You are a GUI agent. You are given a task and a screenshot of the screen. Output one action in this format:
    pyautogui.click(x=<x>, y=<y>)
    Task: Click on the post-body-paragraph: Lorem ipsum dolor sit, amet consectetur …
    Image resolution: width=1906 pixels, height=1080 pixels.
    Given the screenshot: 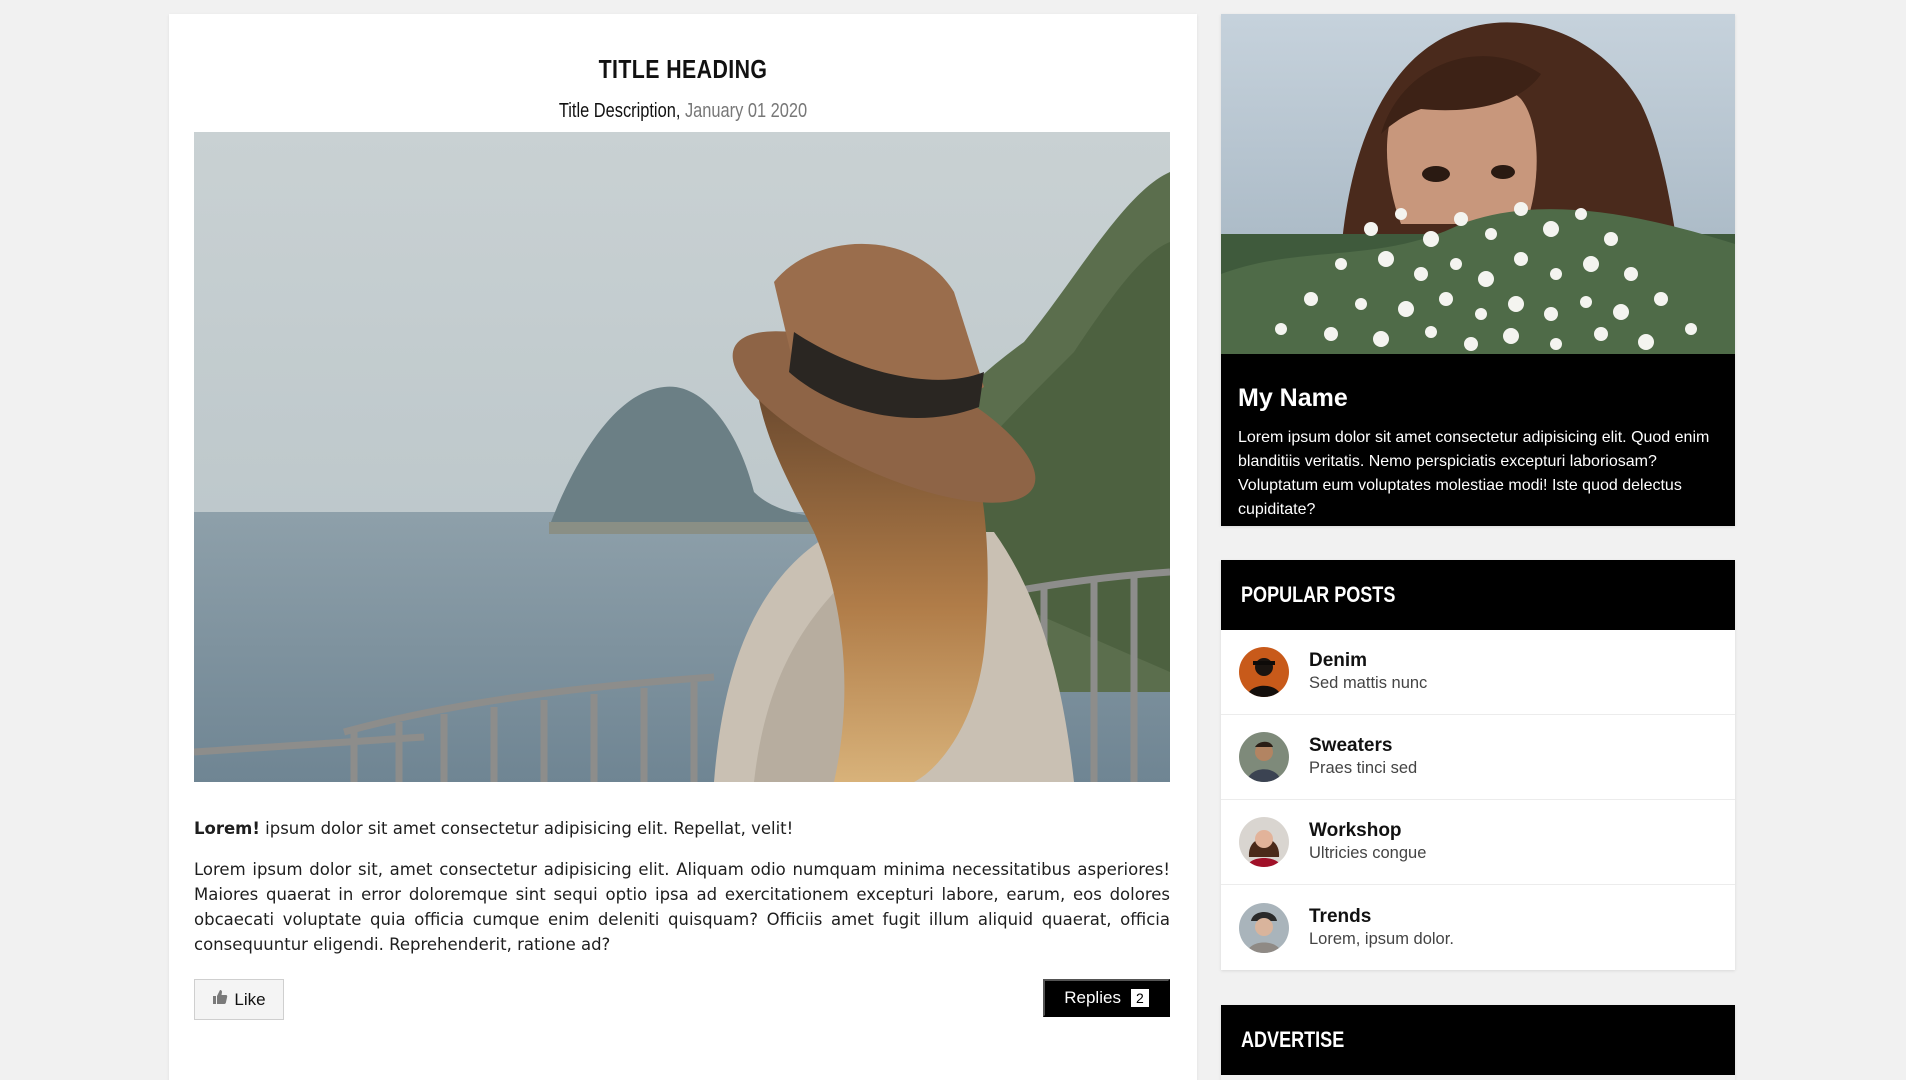 What is the action you would take?
    pyautogui.click(x=682, y=907)
    